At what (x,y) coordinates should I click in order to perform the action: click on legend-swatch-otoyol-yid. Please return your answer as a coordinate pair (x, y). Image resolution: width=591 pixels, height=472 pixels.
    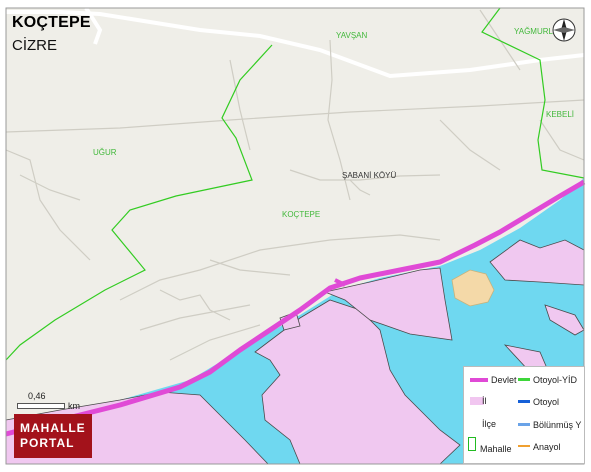
    Looking at the image, I should click on (524, 379).